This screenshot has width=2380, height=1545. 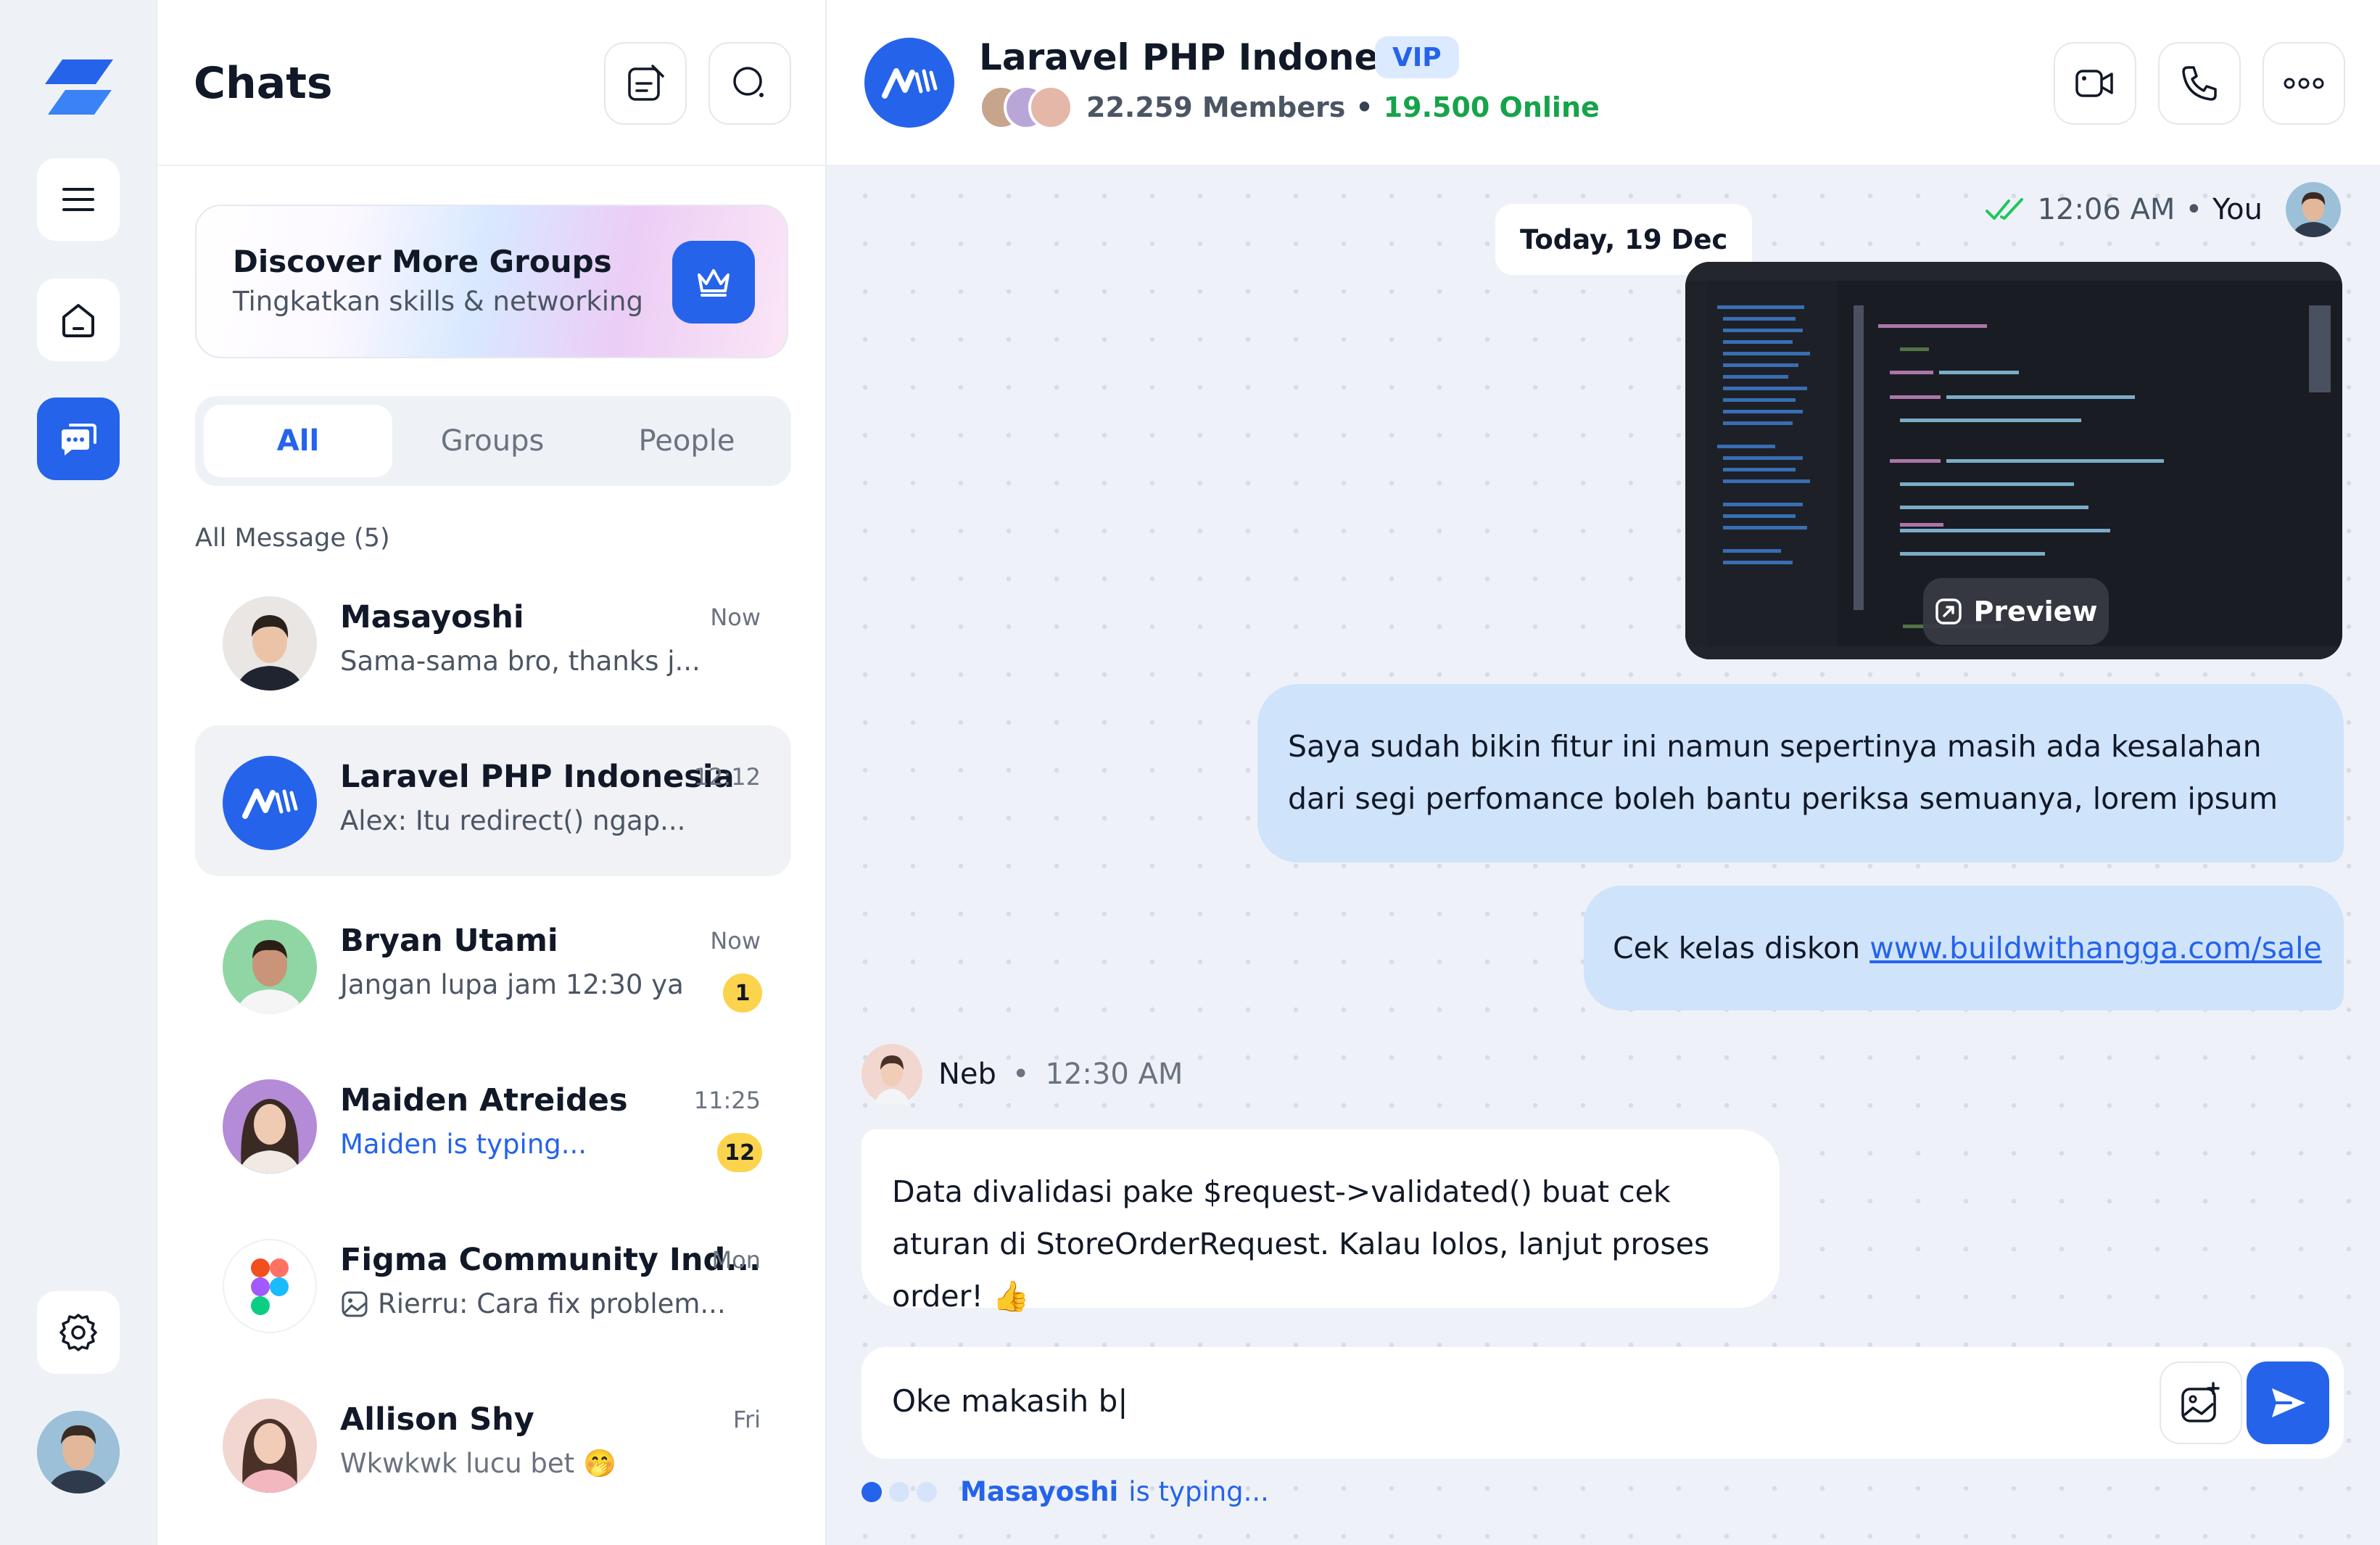 I want to click on voice-call-button, so click(x=2199, y=84).